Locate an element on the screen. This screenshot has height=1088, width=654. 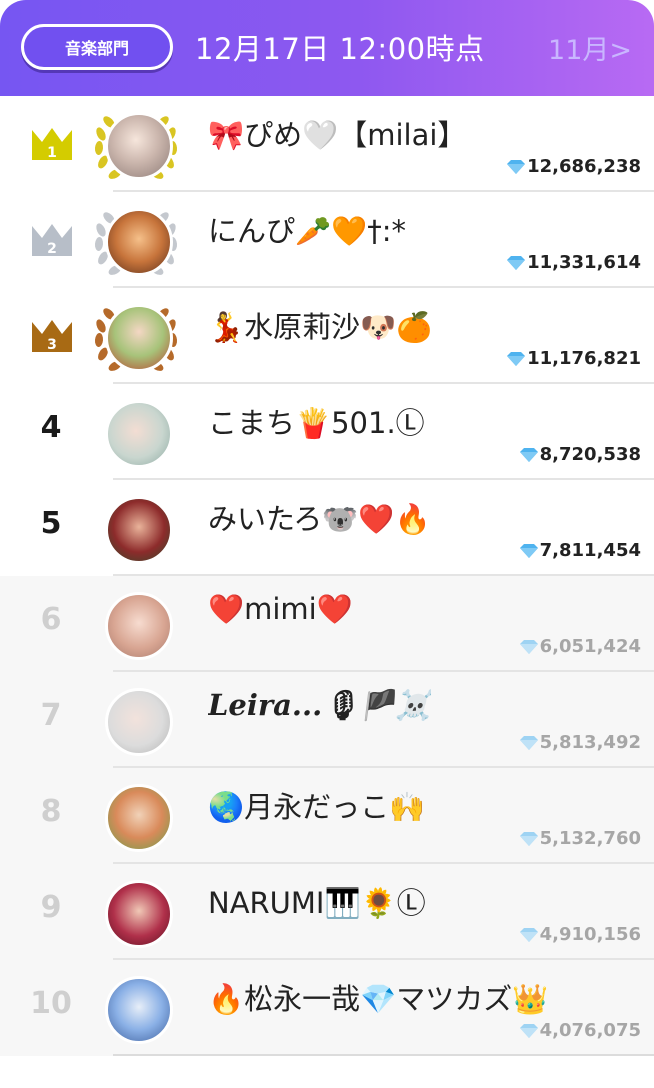
streamer-name: みいたろ🐨❤️🔥 is located at coordinates (319, 517).